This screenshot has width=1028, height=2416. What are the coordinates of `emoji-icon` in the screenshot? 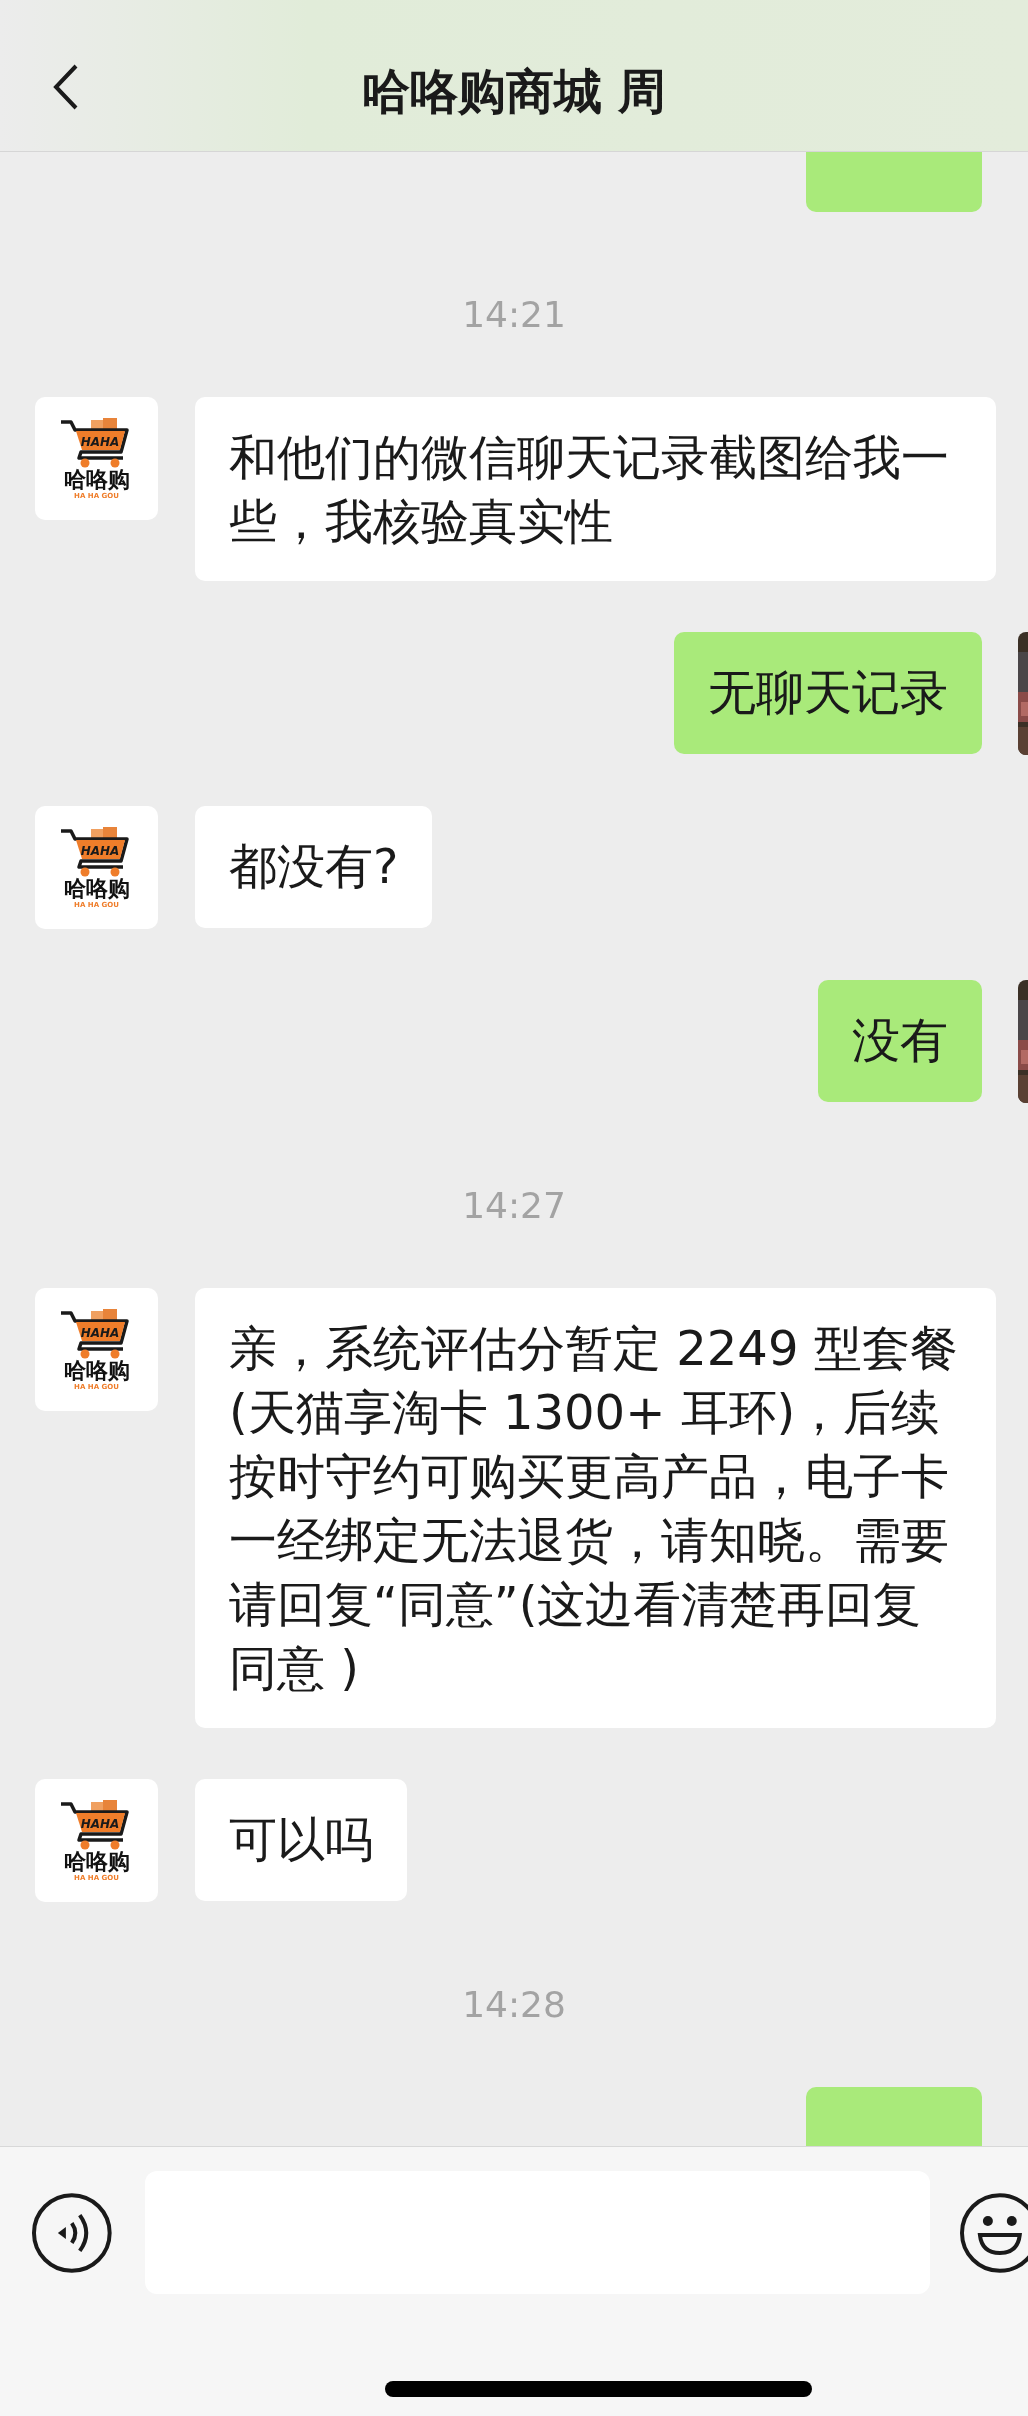 It's located at (994, 2232).